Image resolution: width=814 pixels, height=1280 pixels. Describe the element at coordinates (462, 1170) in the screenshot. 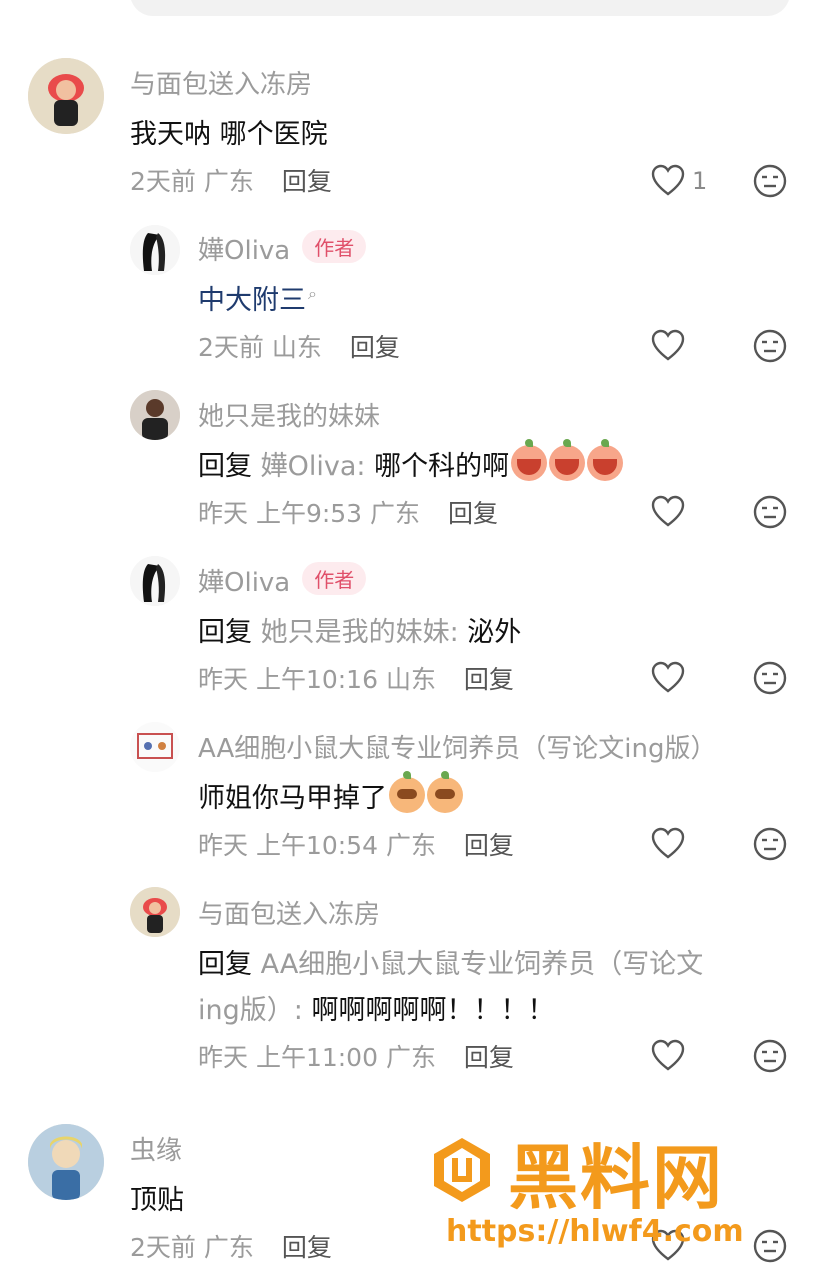

I see `watermark-logo-icon` at that location.